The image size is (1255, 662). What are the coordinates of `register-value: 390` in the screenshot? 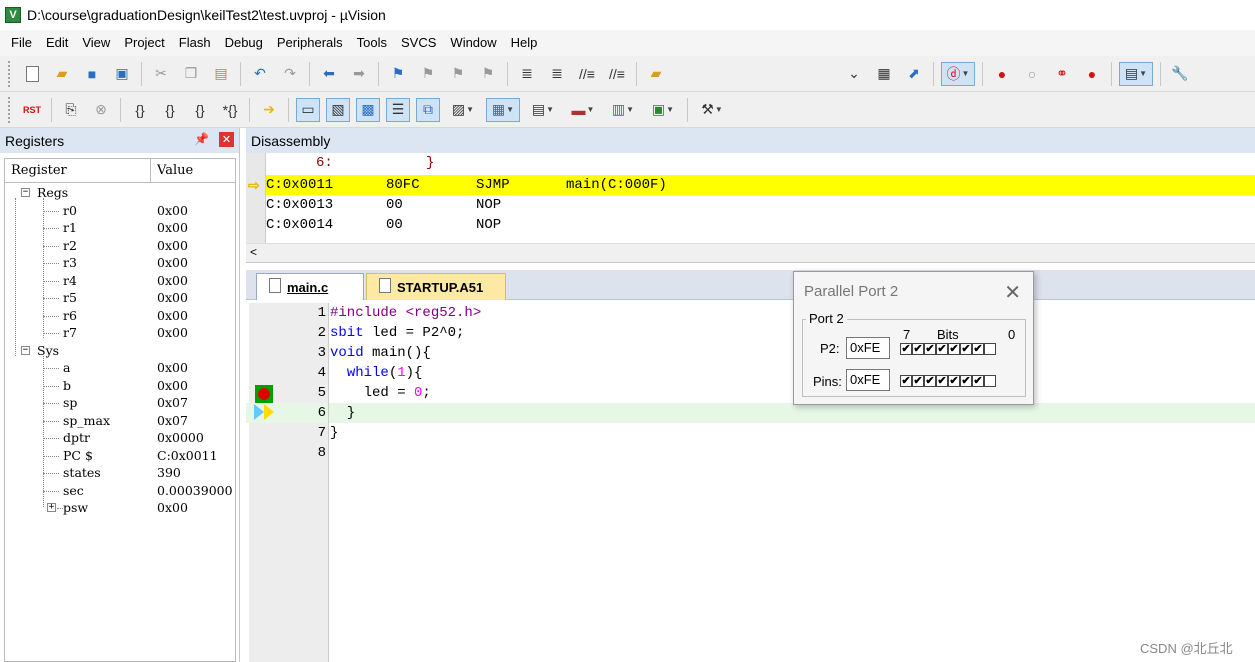 It's located at (169, 473).